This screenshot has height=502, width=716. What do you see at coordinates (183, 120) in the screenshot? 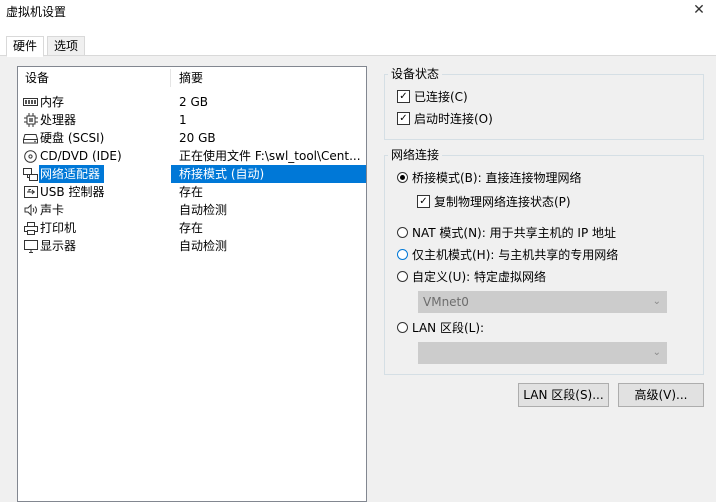
I see `device-summary: 1` at bounding box center [183, 120].